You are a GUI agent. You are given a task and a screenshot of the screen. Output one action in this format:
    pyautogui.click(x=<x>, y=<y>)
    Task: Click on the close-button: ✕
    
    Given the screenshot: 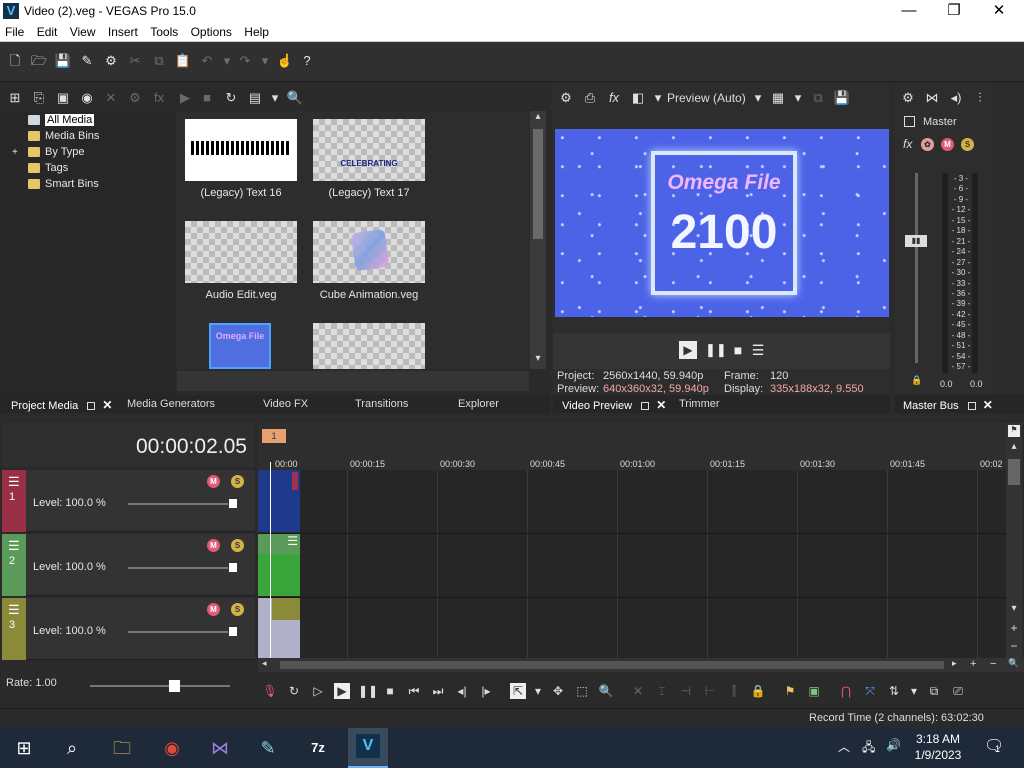 What is the action you would take?
    pyautogui.click(x=999, y=11)
    